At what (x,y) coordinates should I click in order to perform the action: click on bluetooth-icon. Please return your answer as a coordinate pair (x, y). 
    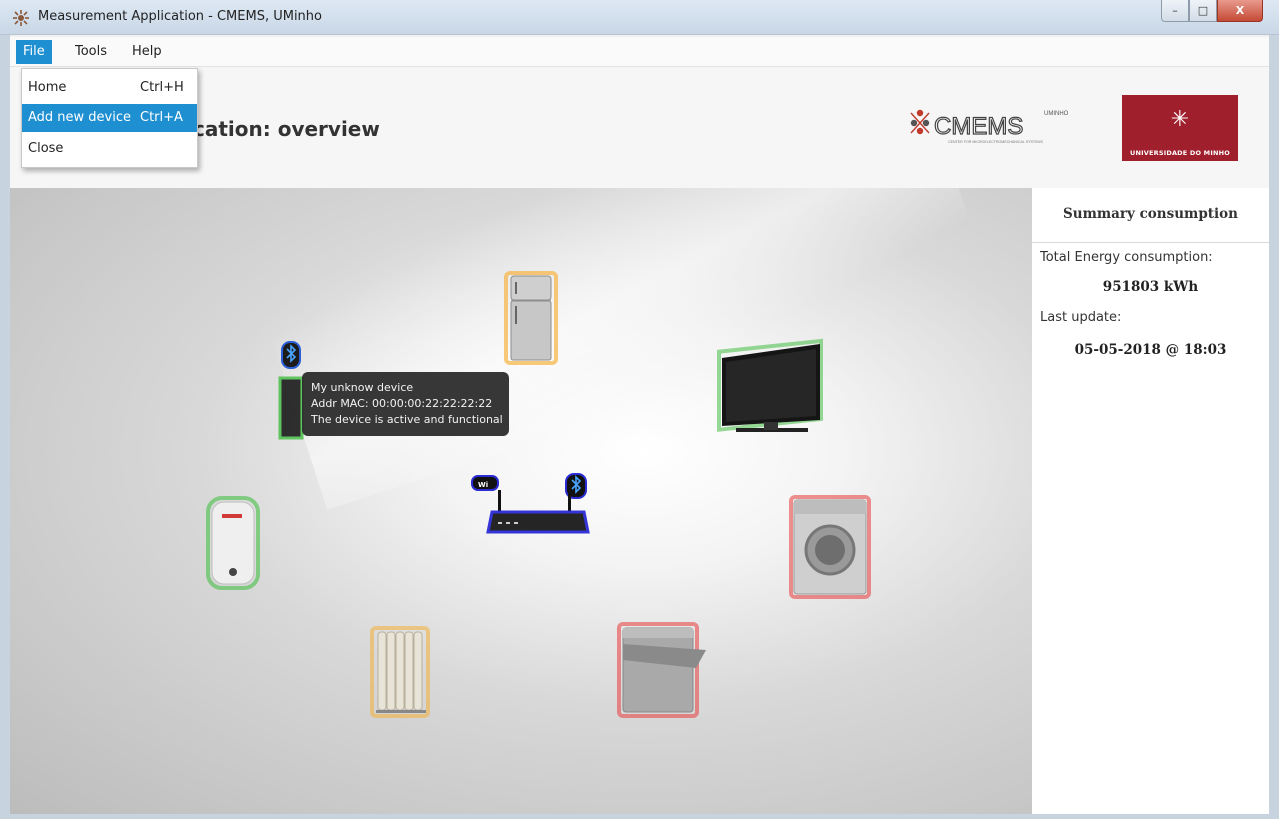
    Looking at the image, I should click on (291, 355).